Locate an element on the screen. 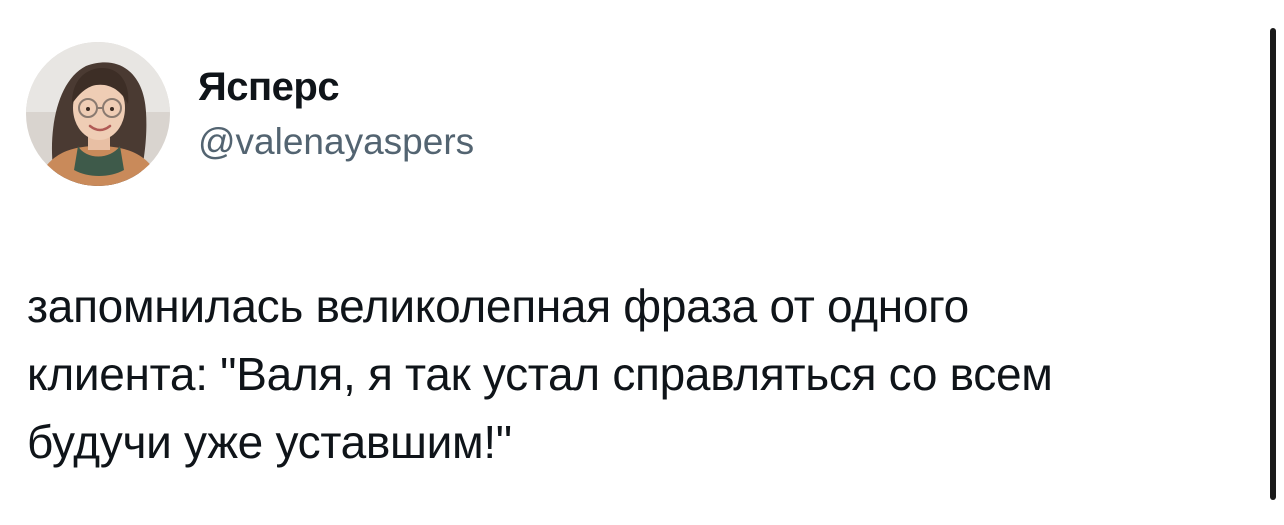 This screenshot has height=525, width=1284. avatar-photo-icon is located at coordinates (98, 114).